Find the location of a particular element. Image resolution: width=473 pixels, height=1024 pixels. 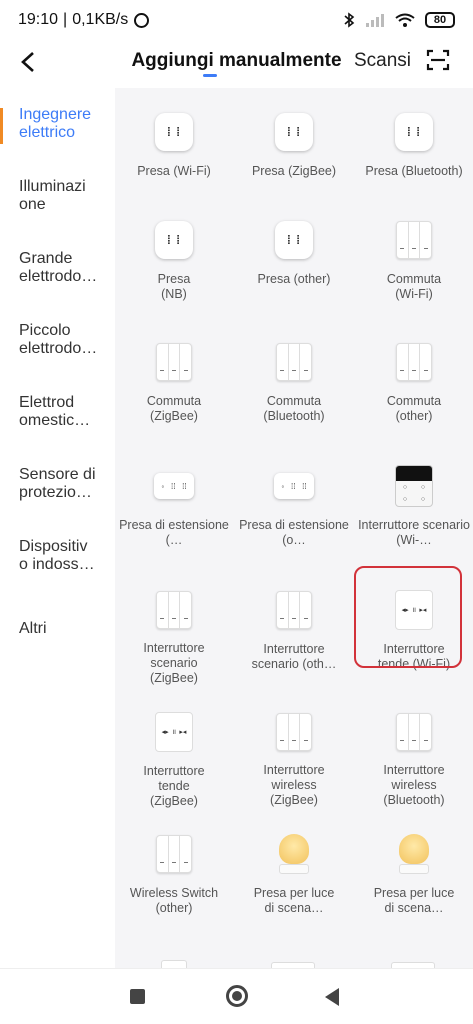

status-network-speed: 0,1KB/s is located at coordinates (100, 19).